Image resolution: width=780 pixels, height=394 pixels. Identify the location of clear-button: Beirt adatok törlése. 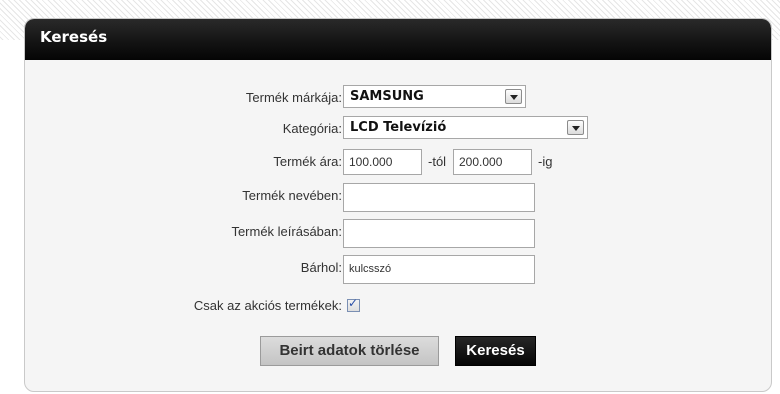
(349, 351).